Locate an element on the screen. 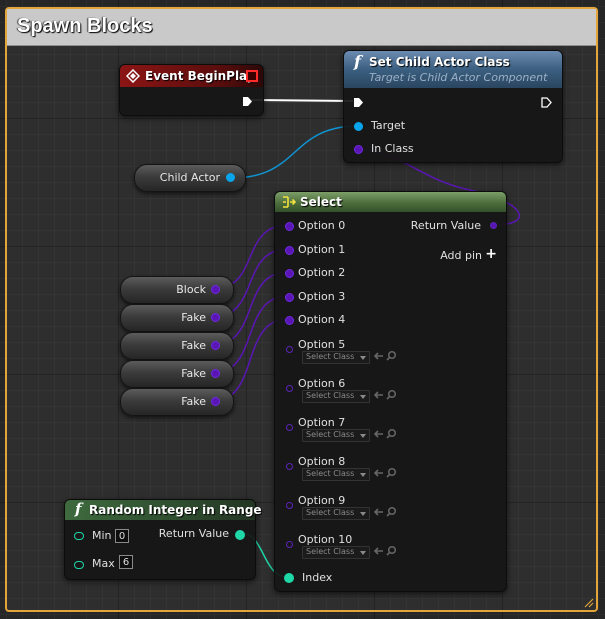 This screenshot has width=605, height=619. option-label: Option 8 is located at coordinates (322, 461).